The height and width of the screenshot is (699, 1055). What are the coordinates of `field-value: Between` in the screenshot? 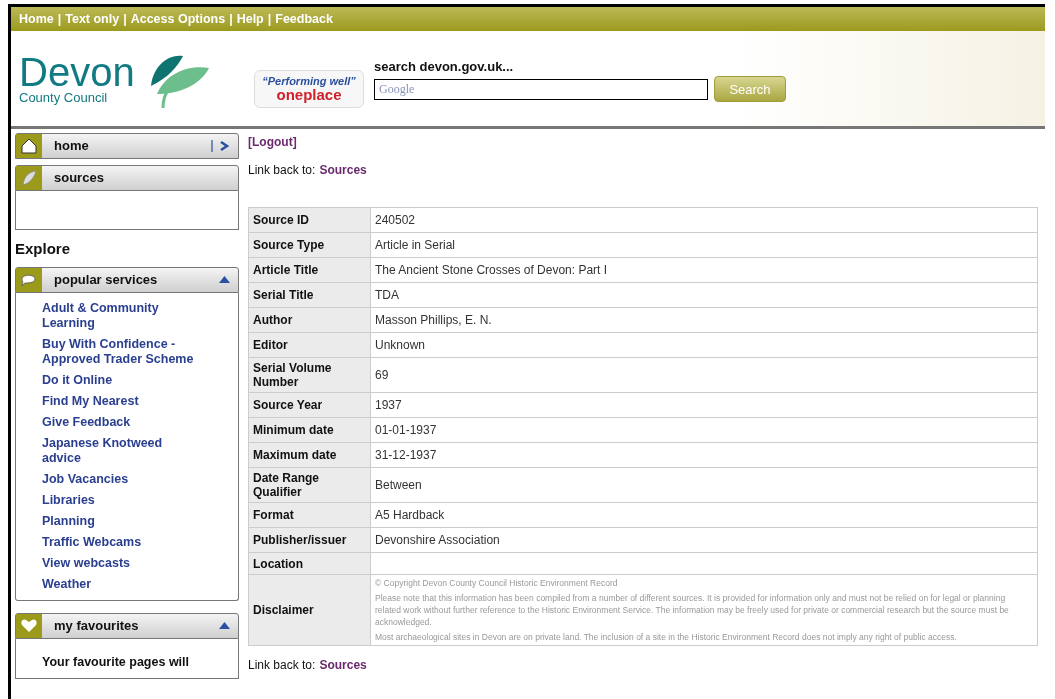 It's located at (704, 485).